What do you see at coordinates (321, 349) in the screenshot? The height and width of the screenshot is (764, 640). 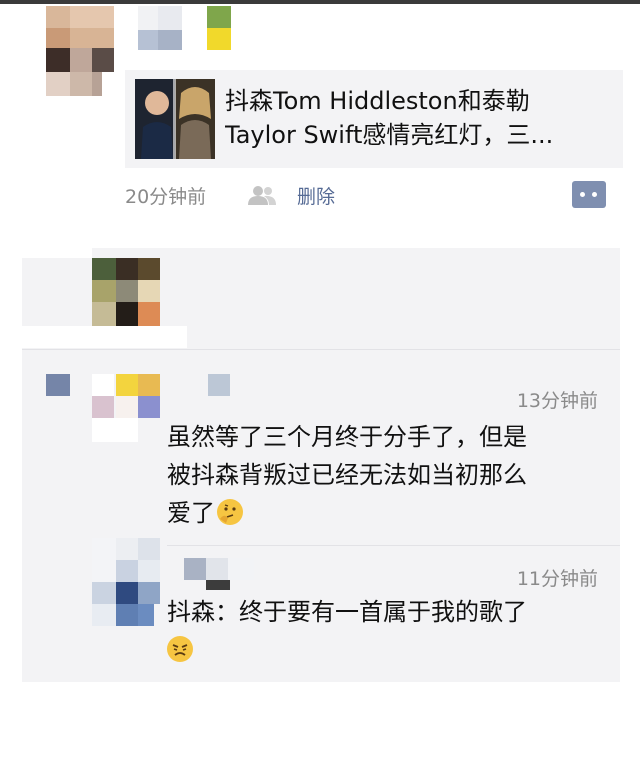 I see `likes-divider` at bounding box center [321, 349].